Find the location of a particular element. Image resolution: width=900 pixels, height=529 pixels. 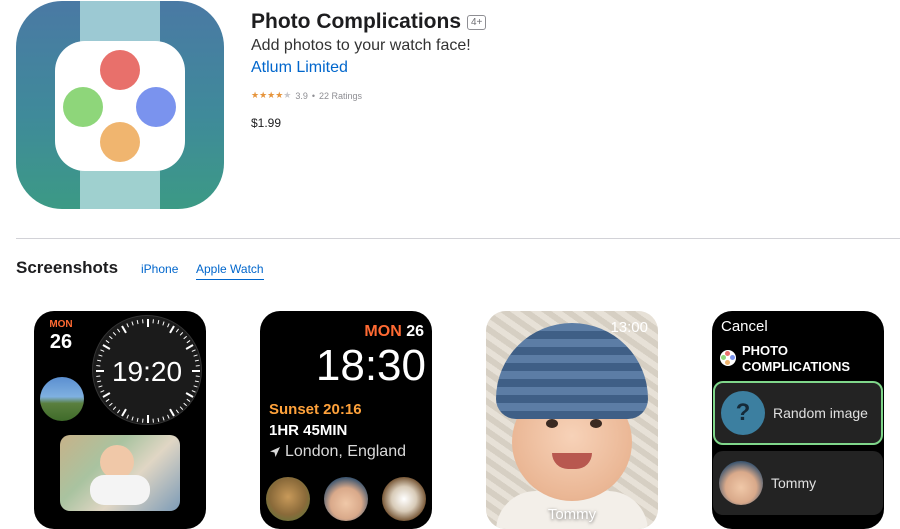

app-name: PHOTO COMPLICATIONS is located at coordinates (796, 358).